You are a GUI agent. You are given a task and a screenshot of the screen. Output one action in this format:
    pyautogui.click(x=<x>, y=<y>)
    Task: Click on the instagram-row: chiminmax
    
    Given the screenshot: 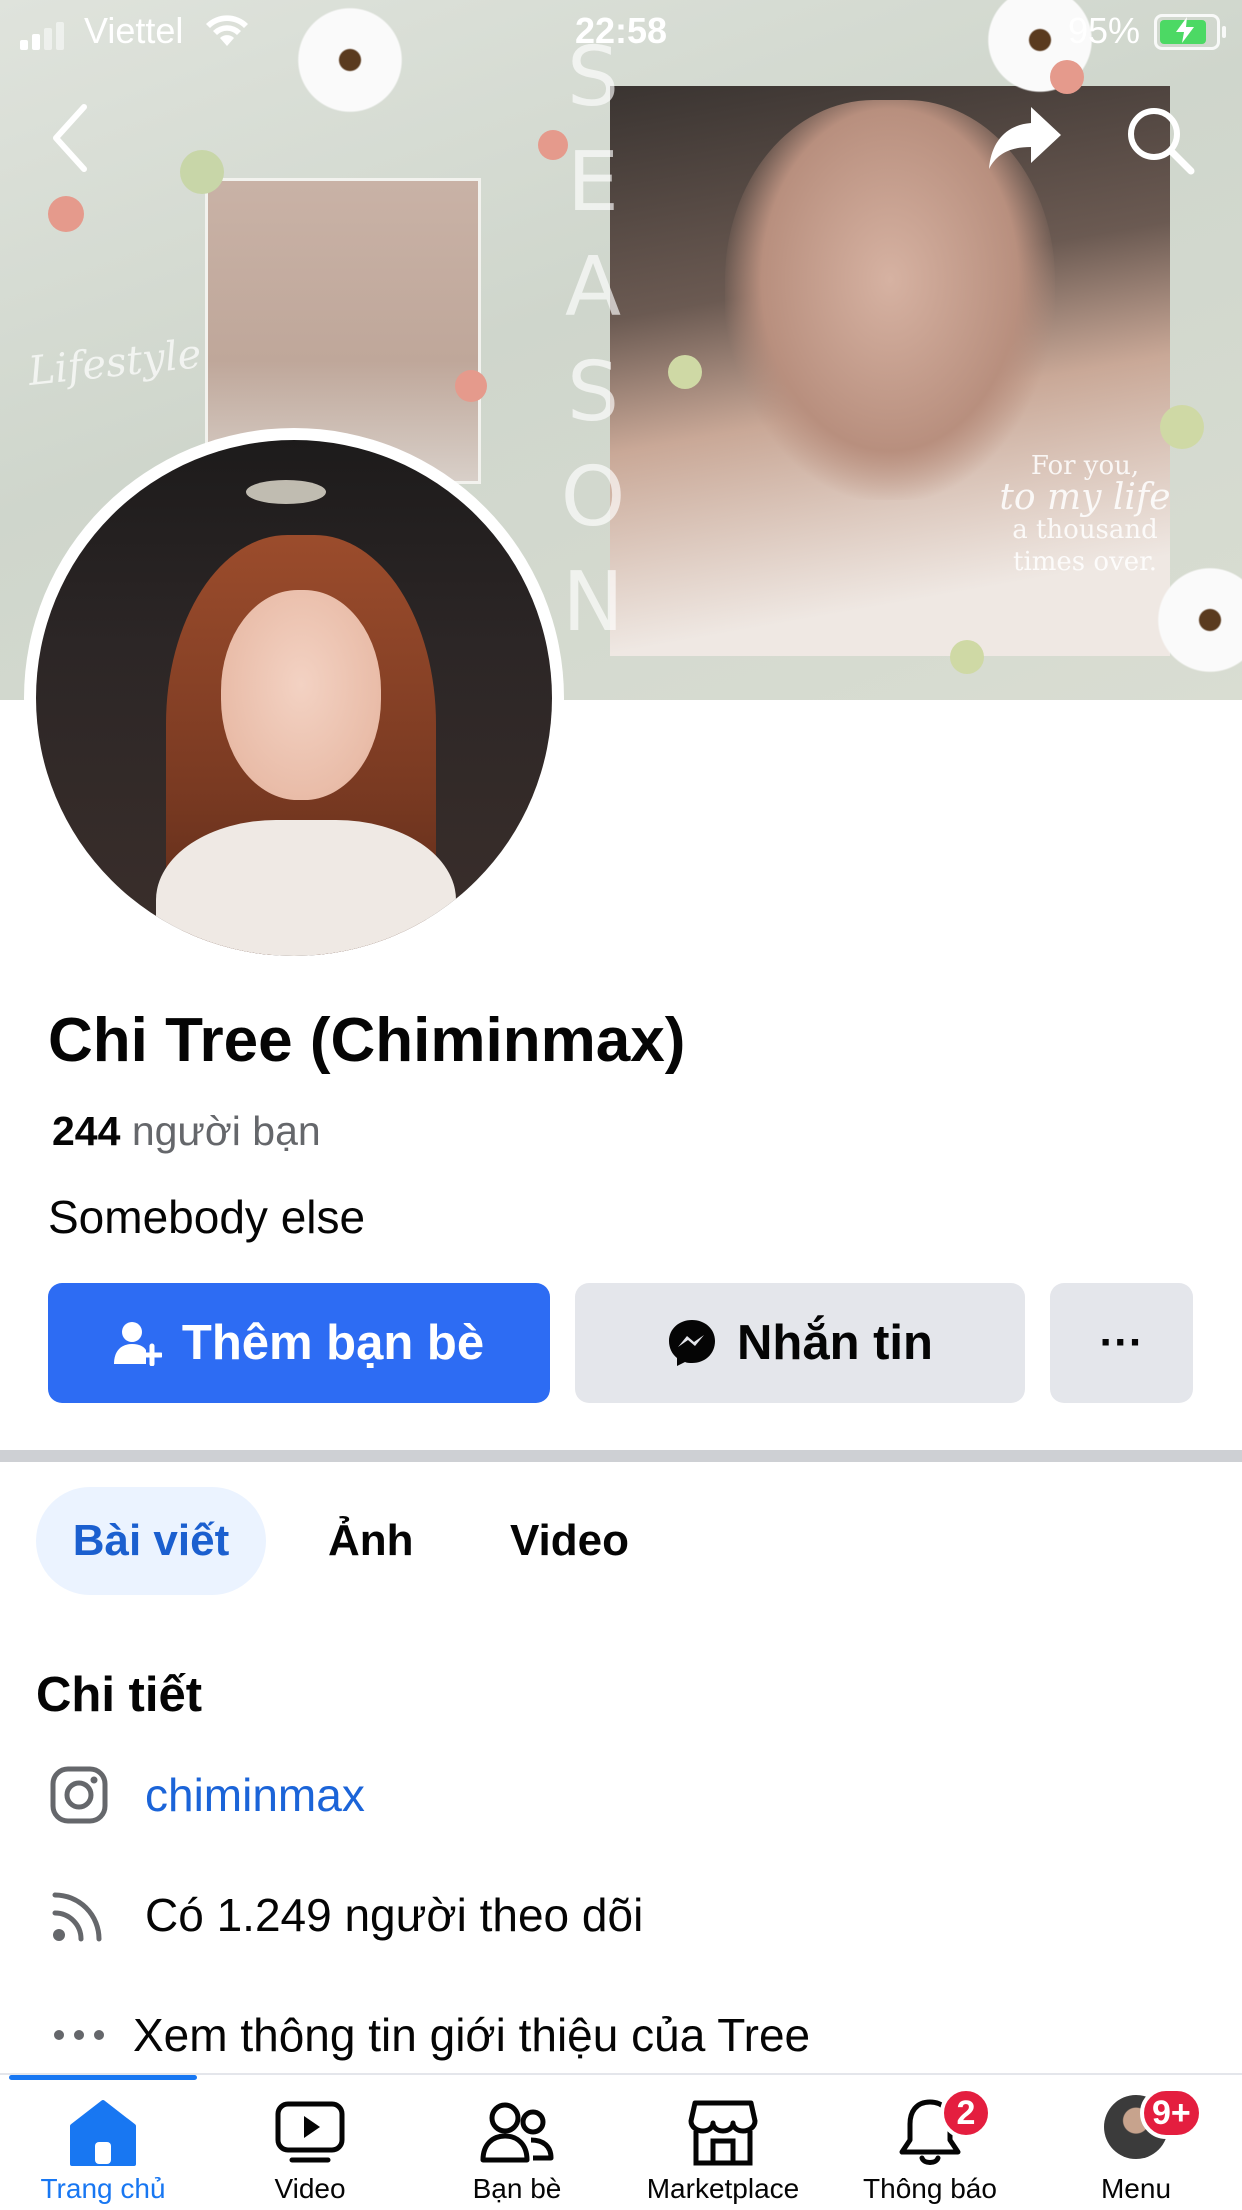 What is the action you would take?
    pyautogui.click(x=621, y=1795)
    